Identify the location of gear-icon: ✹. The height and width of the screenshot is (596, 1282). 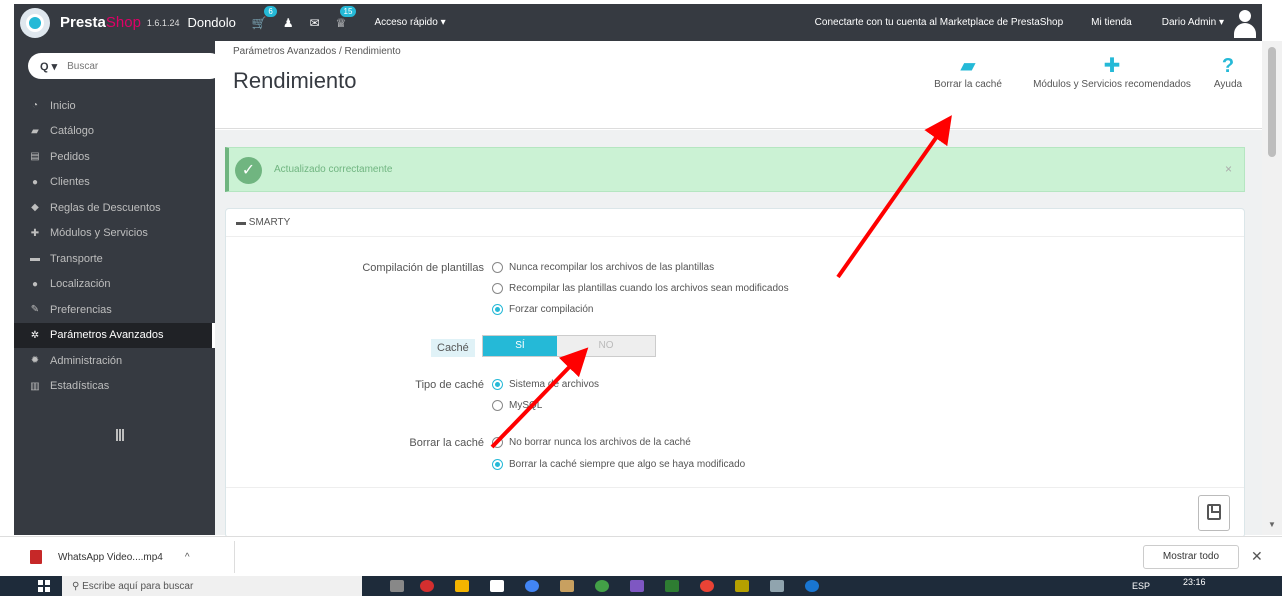
(35, 361).